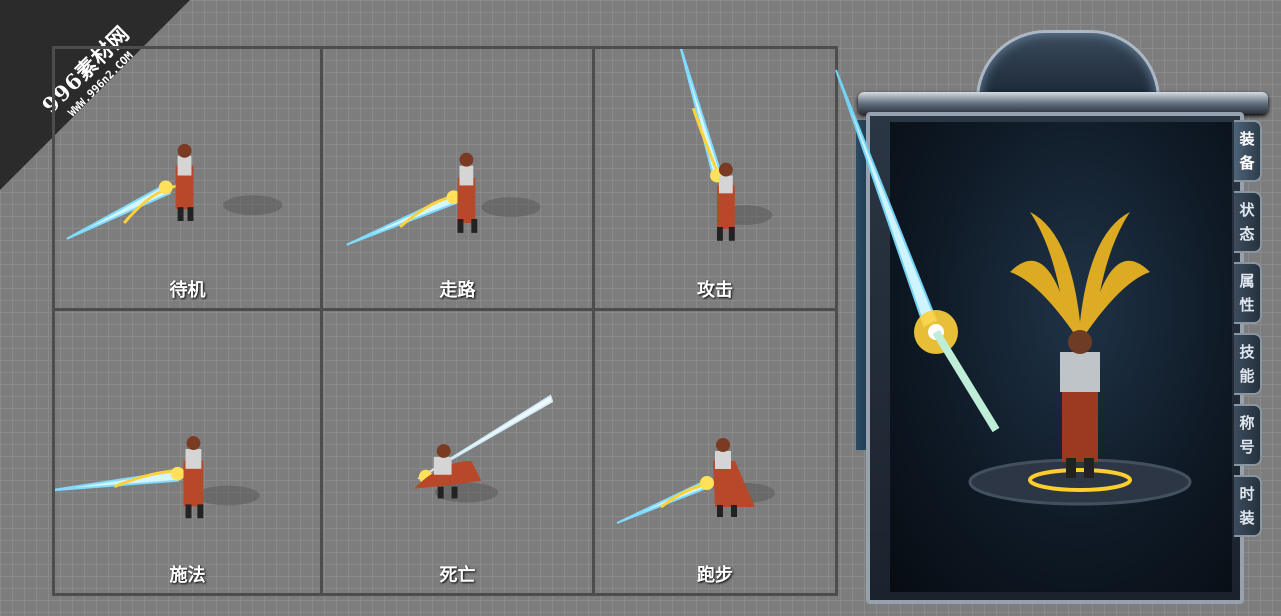 The width and height of the screenshot is (1281, 616). What do you see at coordinates (1248, 222) in the screenshot?
I see `tab-status: 状态` at bounding box center [1248, 222].